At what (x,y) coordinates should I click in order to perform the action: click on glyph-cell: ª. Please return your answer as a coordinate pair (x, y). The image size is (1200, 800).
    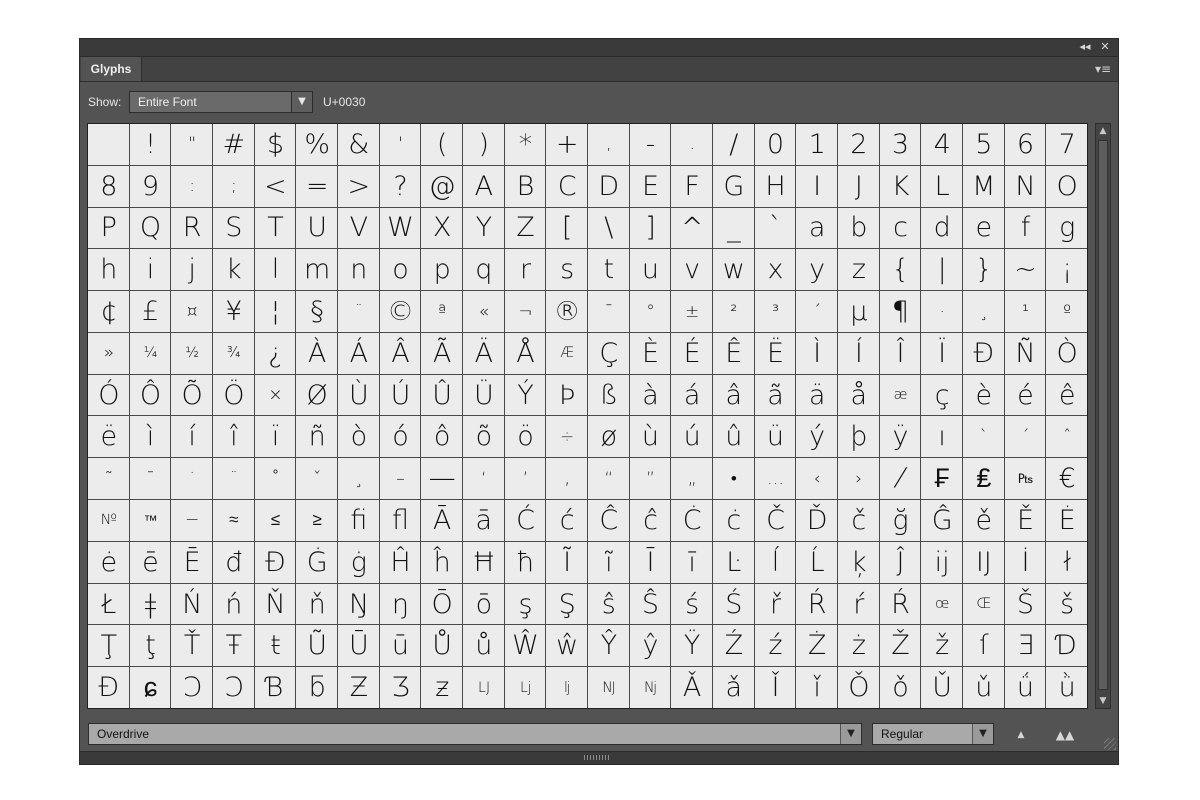
    Looking at the image, I should click on (441, 311).